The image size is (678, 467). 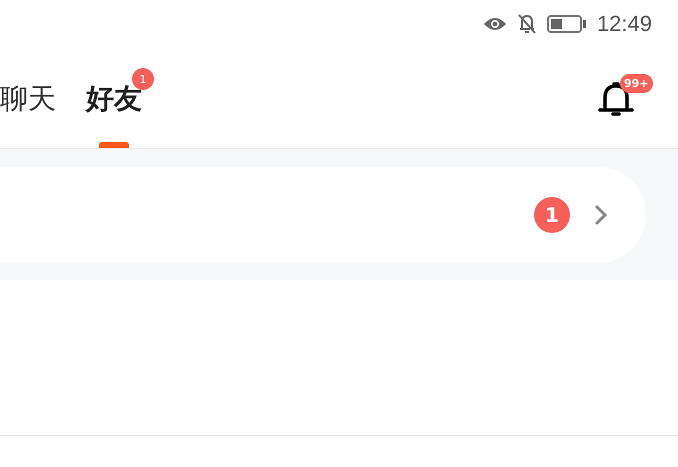 I want to click on battery-icon, so click(x=566, y=24).